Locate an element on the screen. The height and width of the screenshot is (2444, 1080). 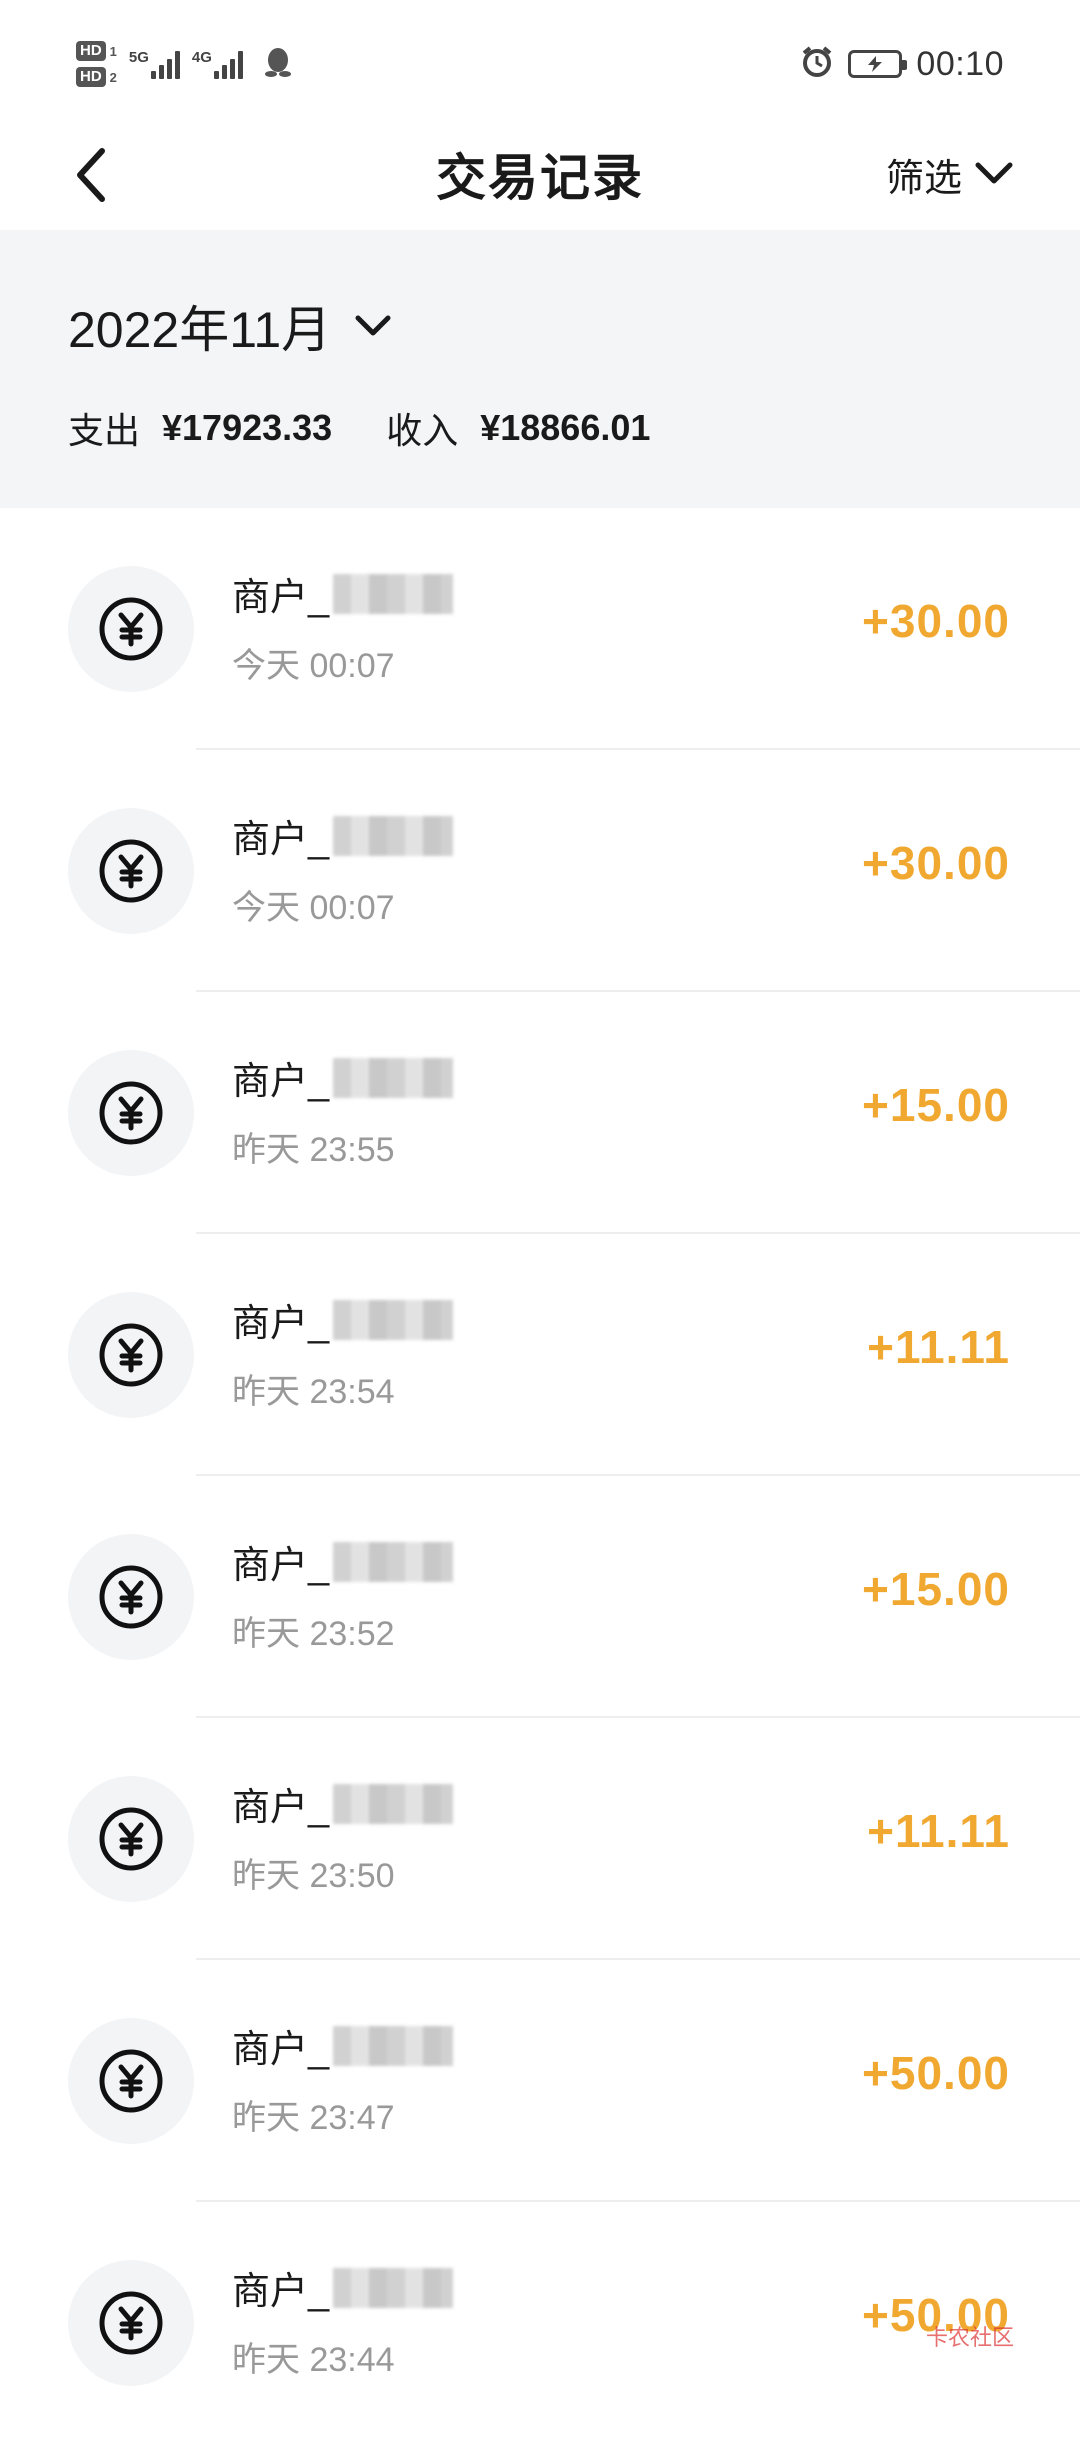
watermark-text: 卡农社区 is located at coordinates (970, 2336).